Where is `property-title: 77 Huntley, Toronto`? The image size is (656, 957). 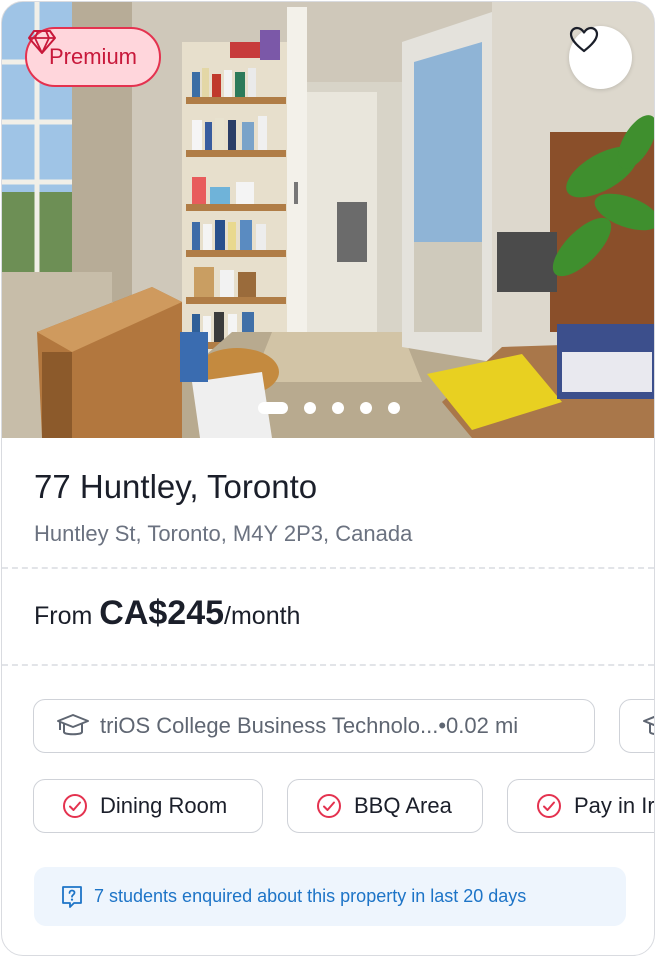 property-title: 77 Huntley, Toronto is located at coordinates (175, 487).